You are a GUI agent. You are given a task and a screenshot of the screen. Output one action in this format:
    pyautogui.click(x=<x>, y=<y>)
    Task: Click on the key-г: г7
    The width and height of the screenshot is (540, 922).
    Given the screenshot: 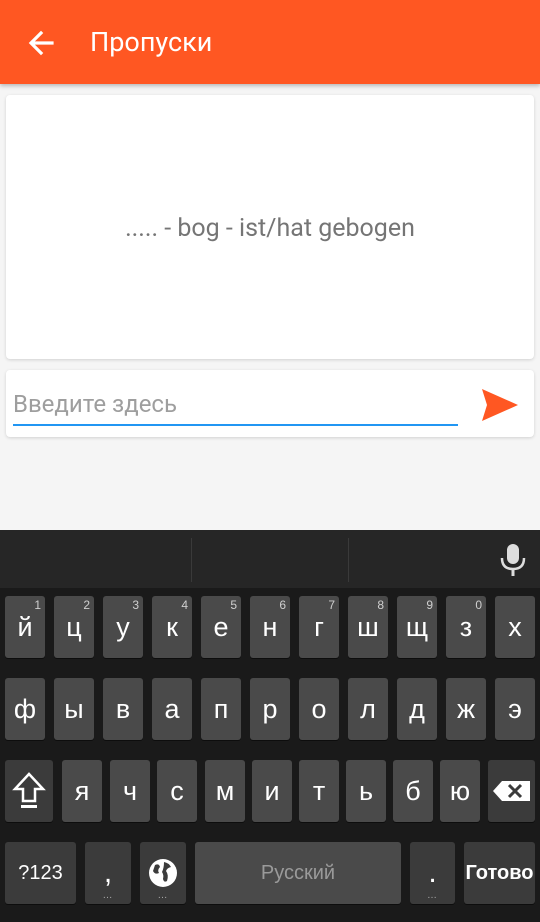 What is the action you would take?
    pyautogui.click(x=319, y=627)
    